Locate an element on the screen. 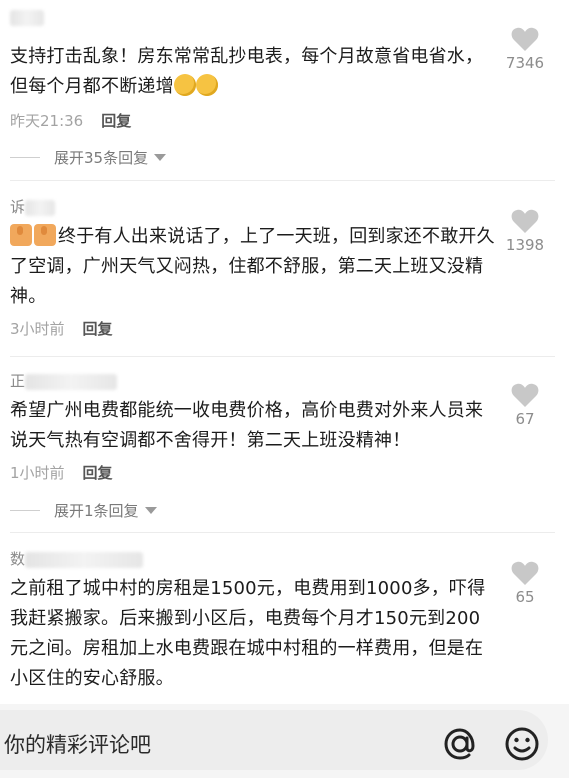  comment-input-placeholder: 你的精彩评论吧 is located at coordinates (77, 745).